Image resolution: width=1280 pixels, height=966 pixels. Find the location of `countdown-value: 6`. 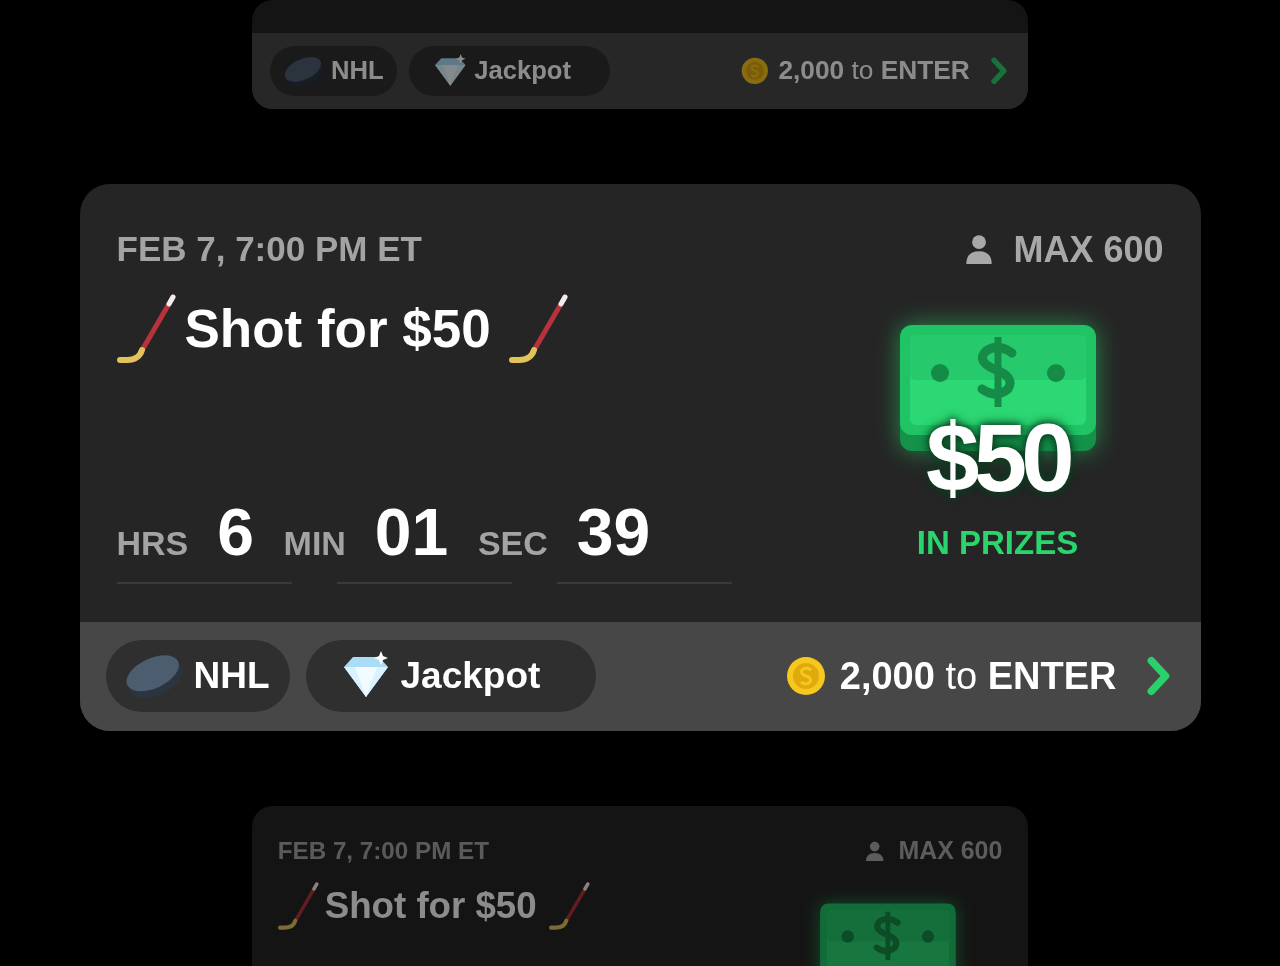

countdown-value: 6 is located at coordinates (235, 531).